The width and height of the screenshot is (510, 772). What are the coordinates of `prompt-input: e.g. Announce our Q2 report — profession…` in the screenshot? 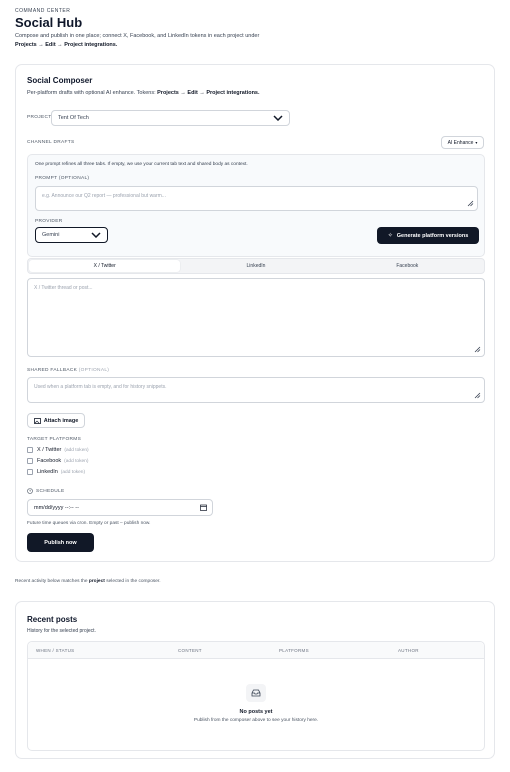 It's located at (256, 198).